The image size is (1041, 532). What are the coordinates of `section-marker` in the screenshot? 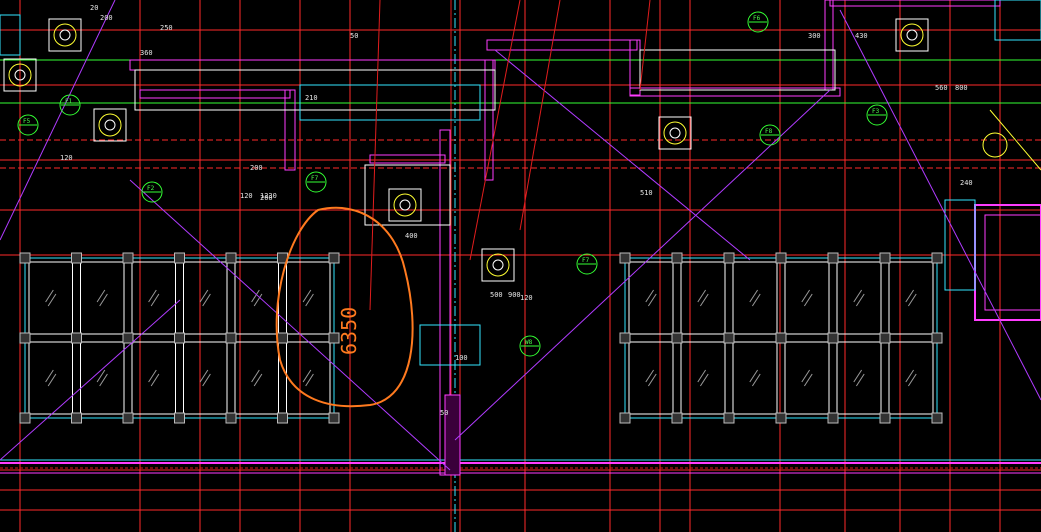 It's located at (995, 145).